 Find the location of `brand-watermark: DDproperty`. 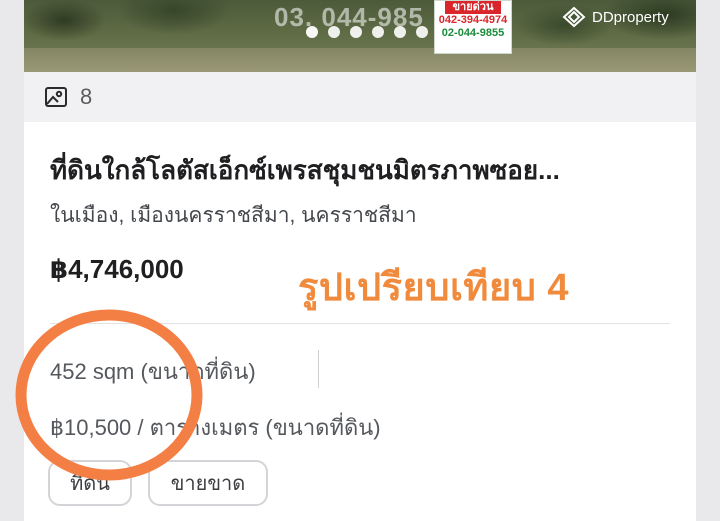

brand-watermark: DDproperty is located at coordinates (615, 17).